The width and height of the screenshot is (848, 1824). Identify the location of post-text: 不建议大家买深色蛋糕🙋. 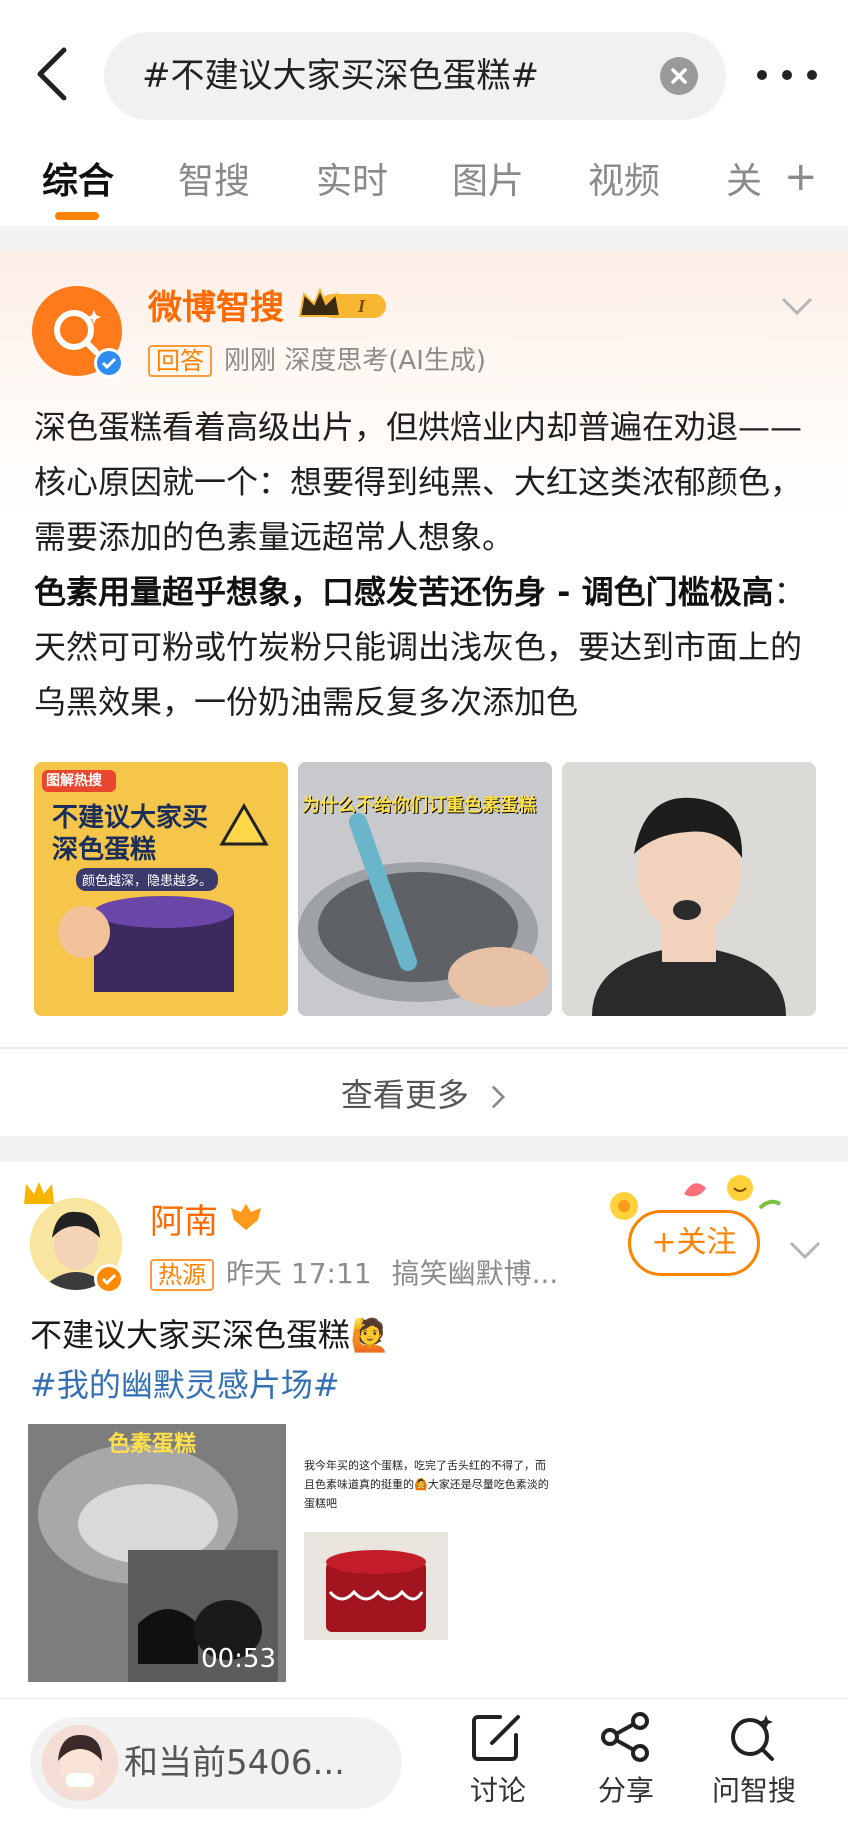
(210, 1335).